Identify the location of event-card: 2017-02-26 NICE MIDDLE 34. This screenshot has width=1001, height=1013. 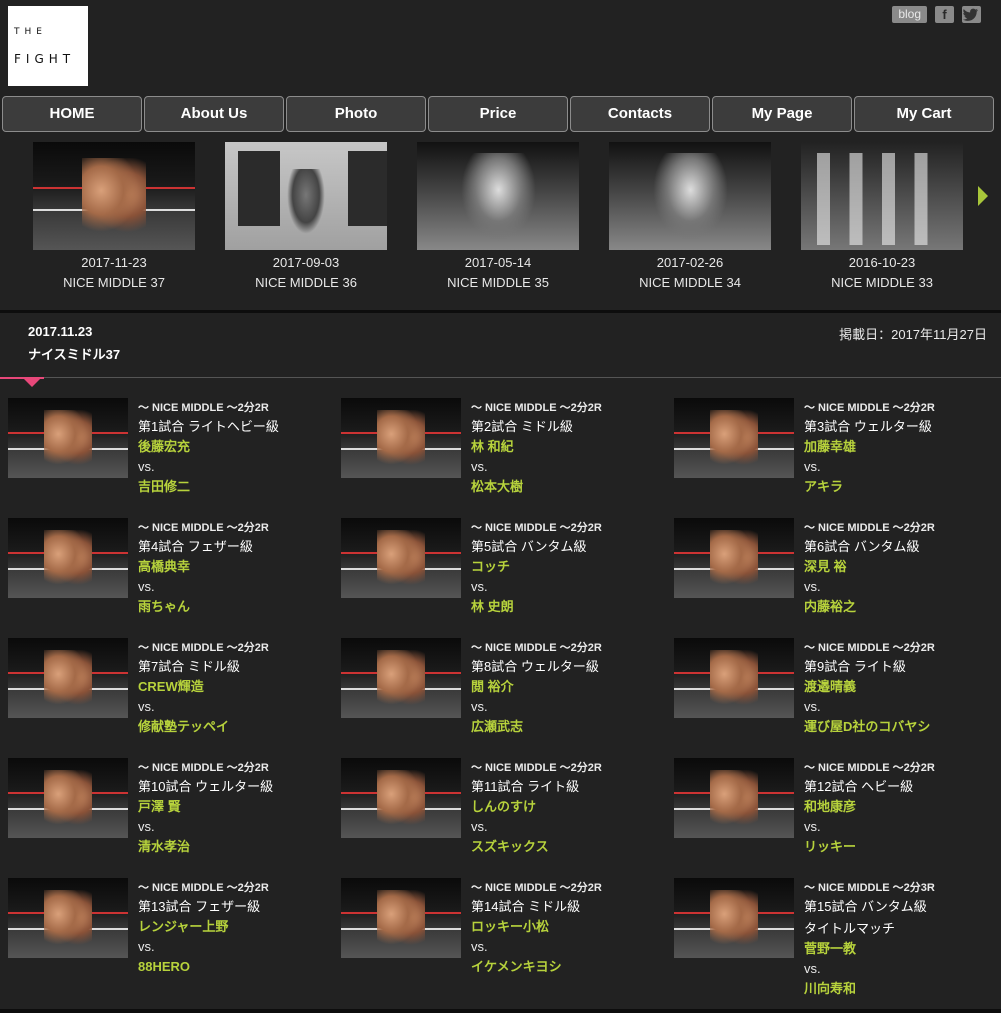
(690, 217).